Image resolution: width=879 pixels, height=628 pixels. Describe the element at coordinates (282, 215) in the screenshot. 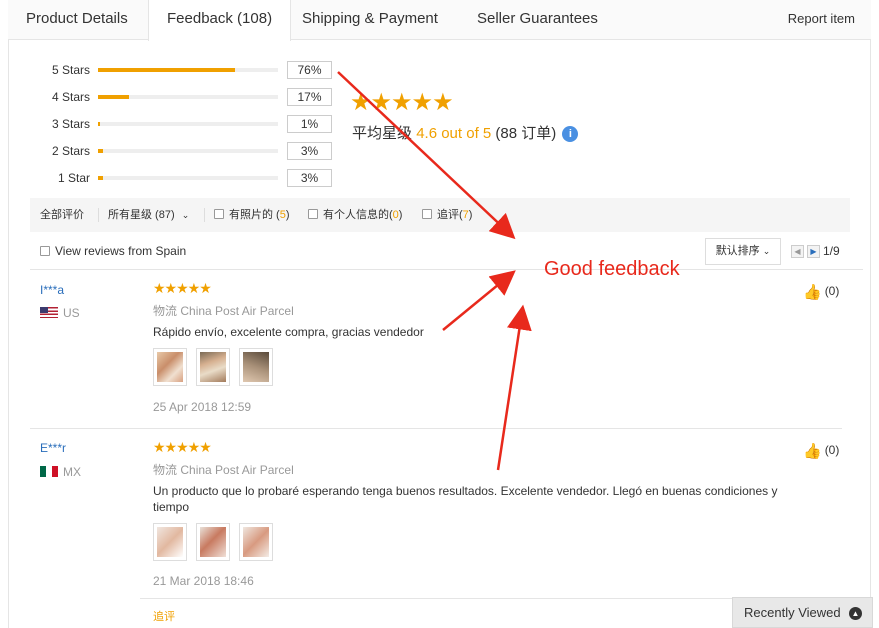

I see `filter-with-photos-count: 5` at that location.